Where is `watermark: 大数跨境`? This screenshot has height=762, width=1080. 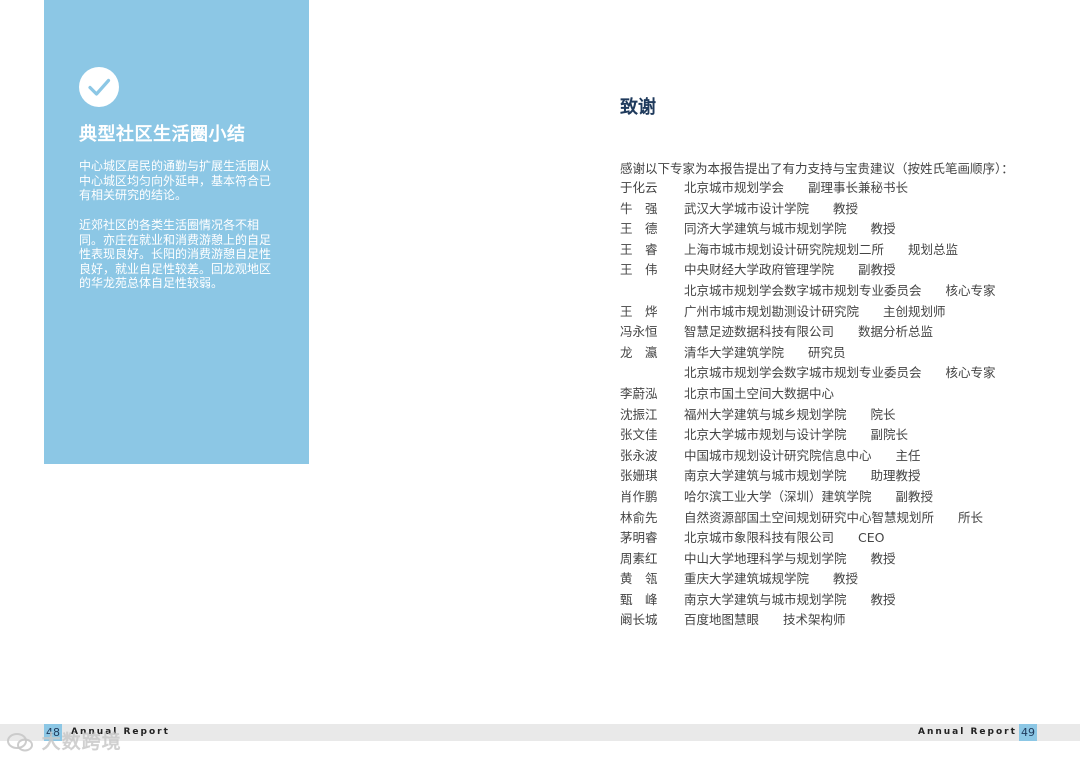 watermark: 大数跨境 is located at coordinates (64, 742).